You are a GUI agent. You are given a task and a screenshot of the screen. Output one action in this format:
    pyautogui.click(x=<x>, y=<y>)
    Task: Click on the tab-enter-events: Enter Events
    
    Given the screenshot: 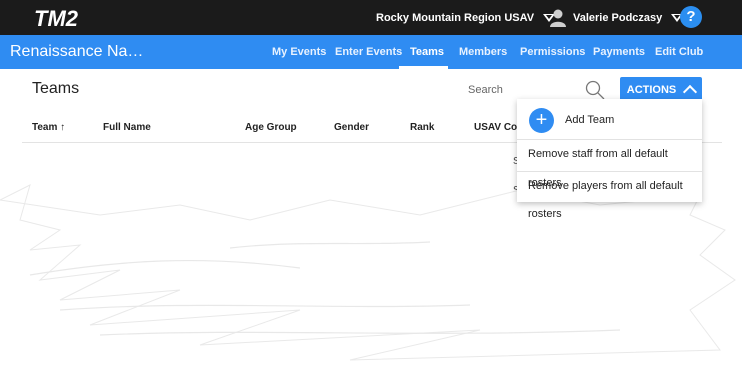 What is the action you would take?
    pyautogui.click(x=368, y=52)
    